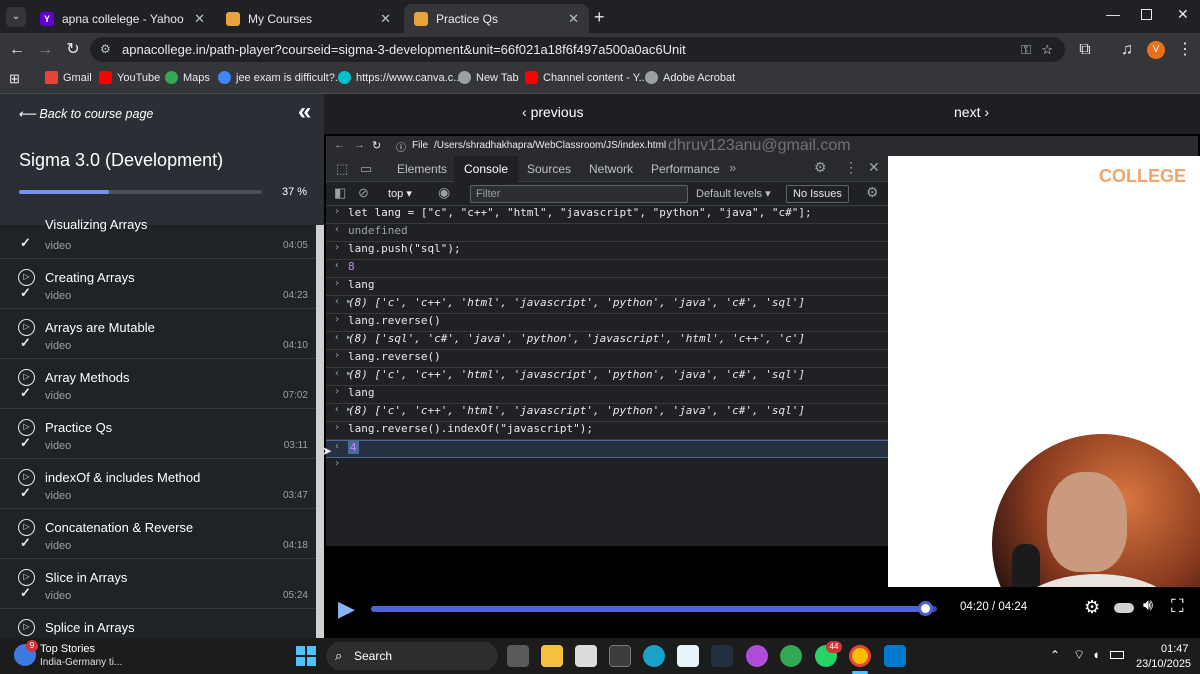 The height and width of the screenshot is (674, 1200). I want to click on autoplay-toggle, so click(1124, 608).